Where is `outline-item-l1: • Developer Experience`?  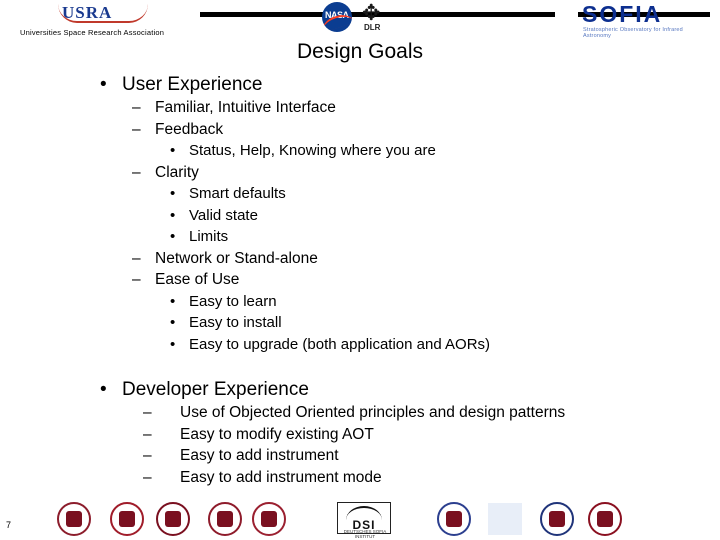
outline-item-l1: • Developer Experience is located at coordinates (360, 389).